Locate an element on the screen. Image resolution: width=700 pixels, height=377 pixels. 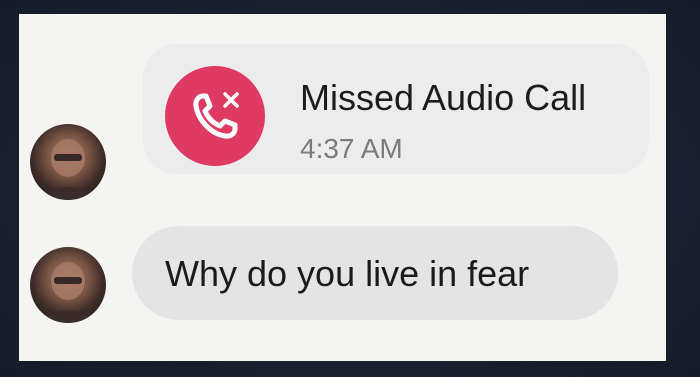
phone-icon is located at coordinates (216, 115).